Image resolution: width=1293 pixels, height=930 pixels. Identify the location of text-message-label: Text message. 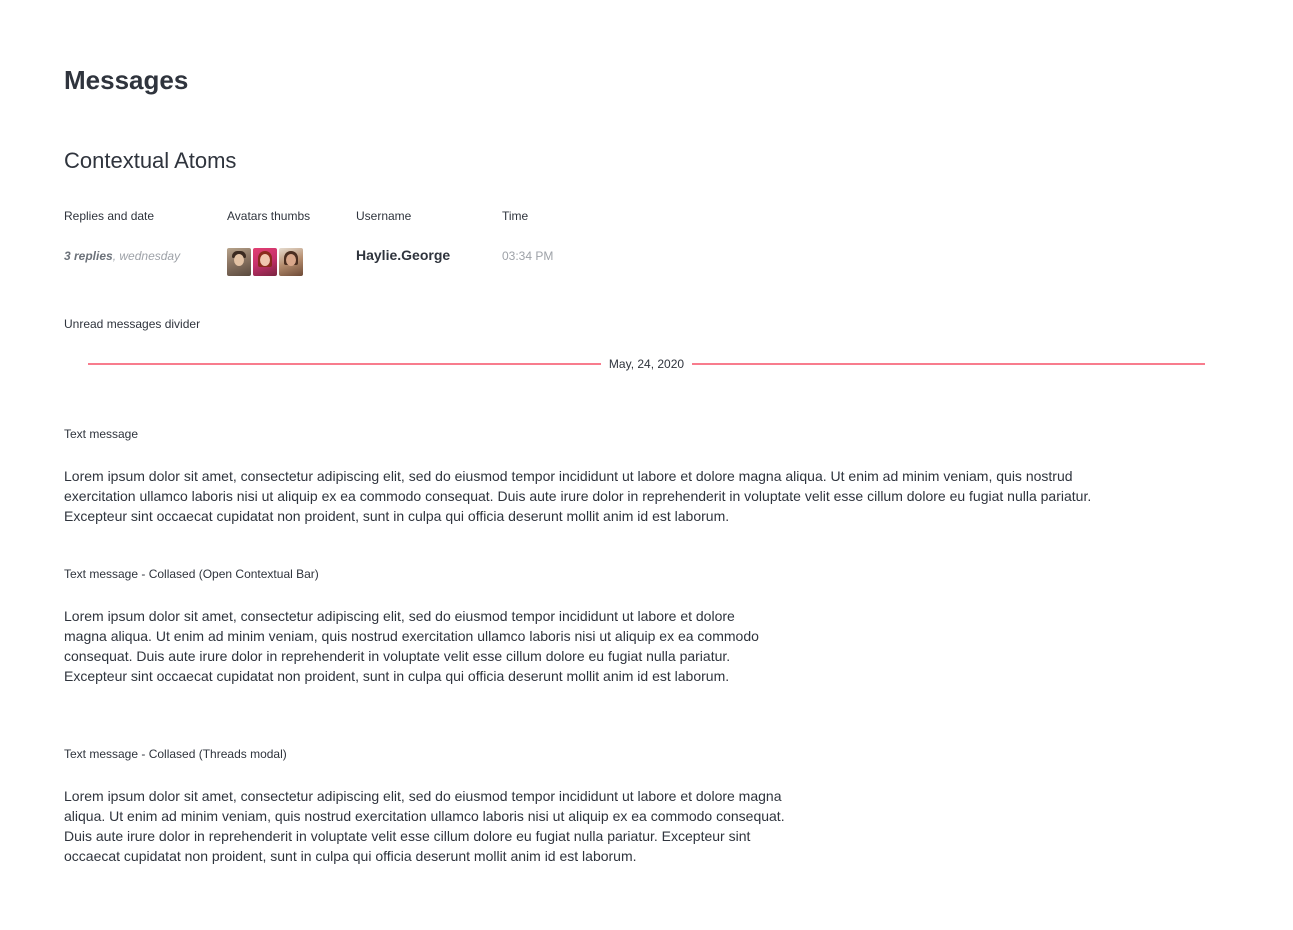
(101, 434).